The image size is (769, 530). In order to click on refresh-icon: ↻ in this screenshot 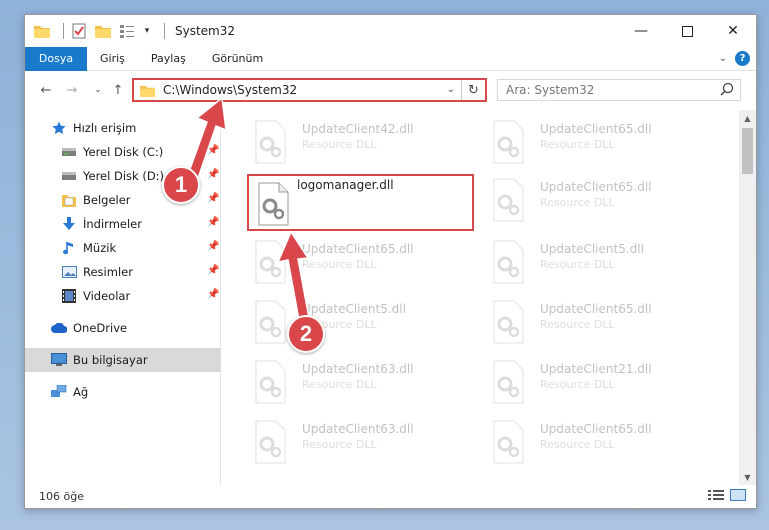, I will do `click(473, 90)`.